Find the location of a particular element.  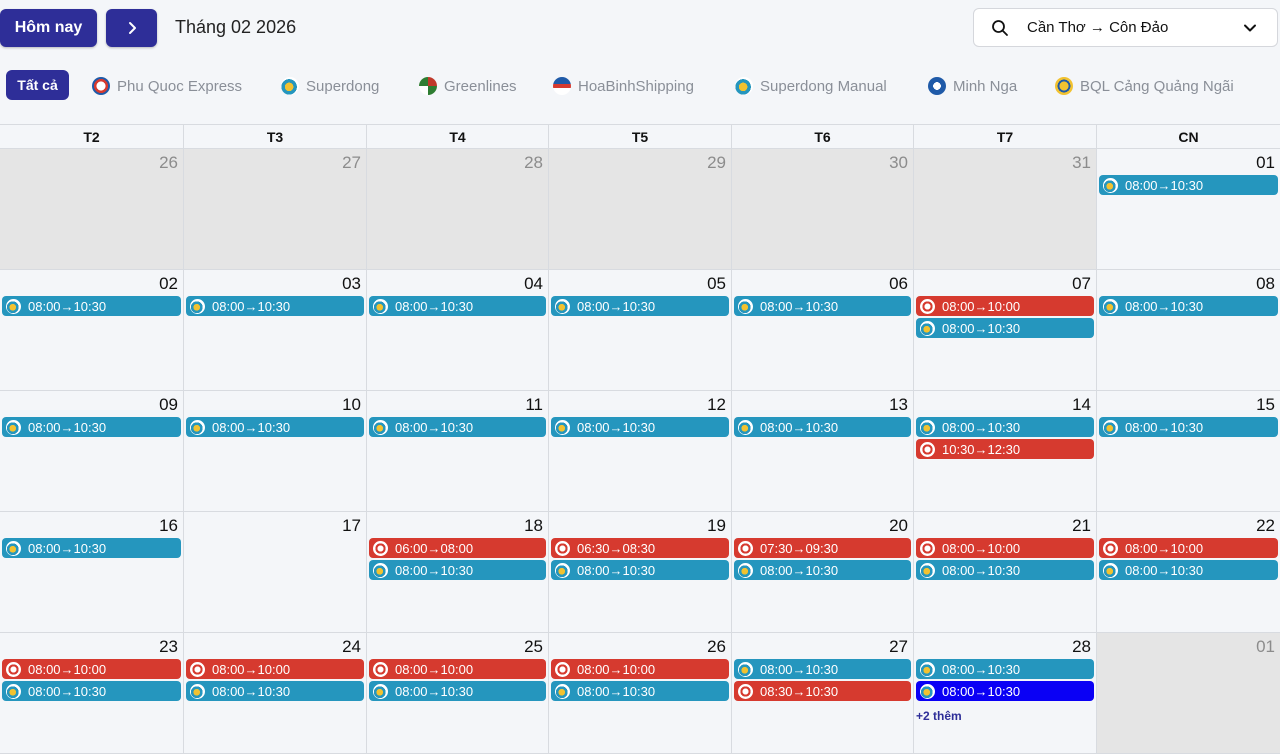

day-cell: 31 is located at coordinates (1004, 209).